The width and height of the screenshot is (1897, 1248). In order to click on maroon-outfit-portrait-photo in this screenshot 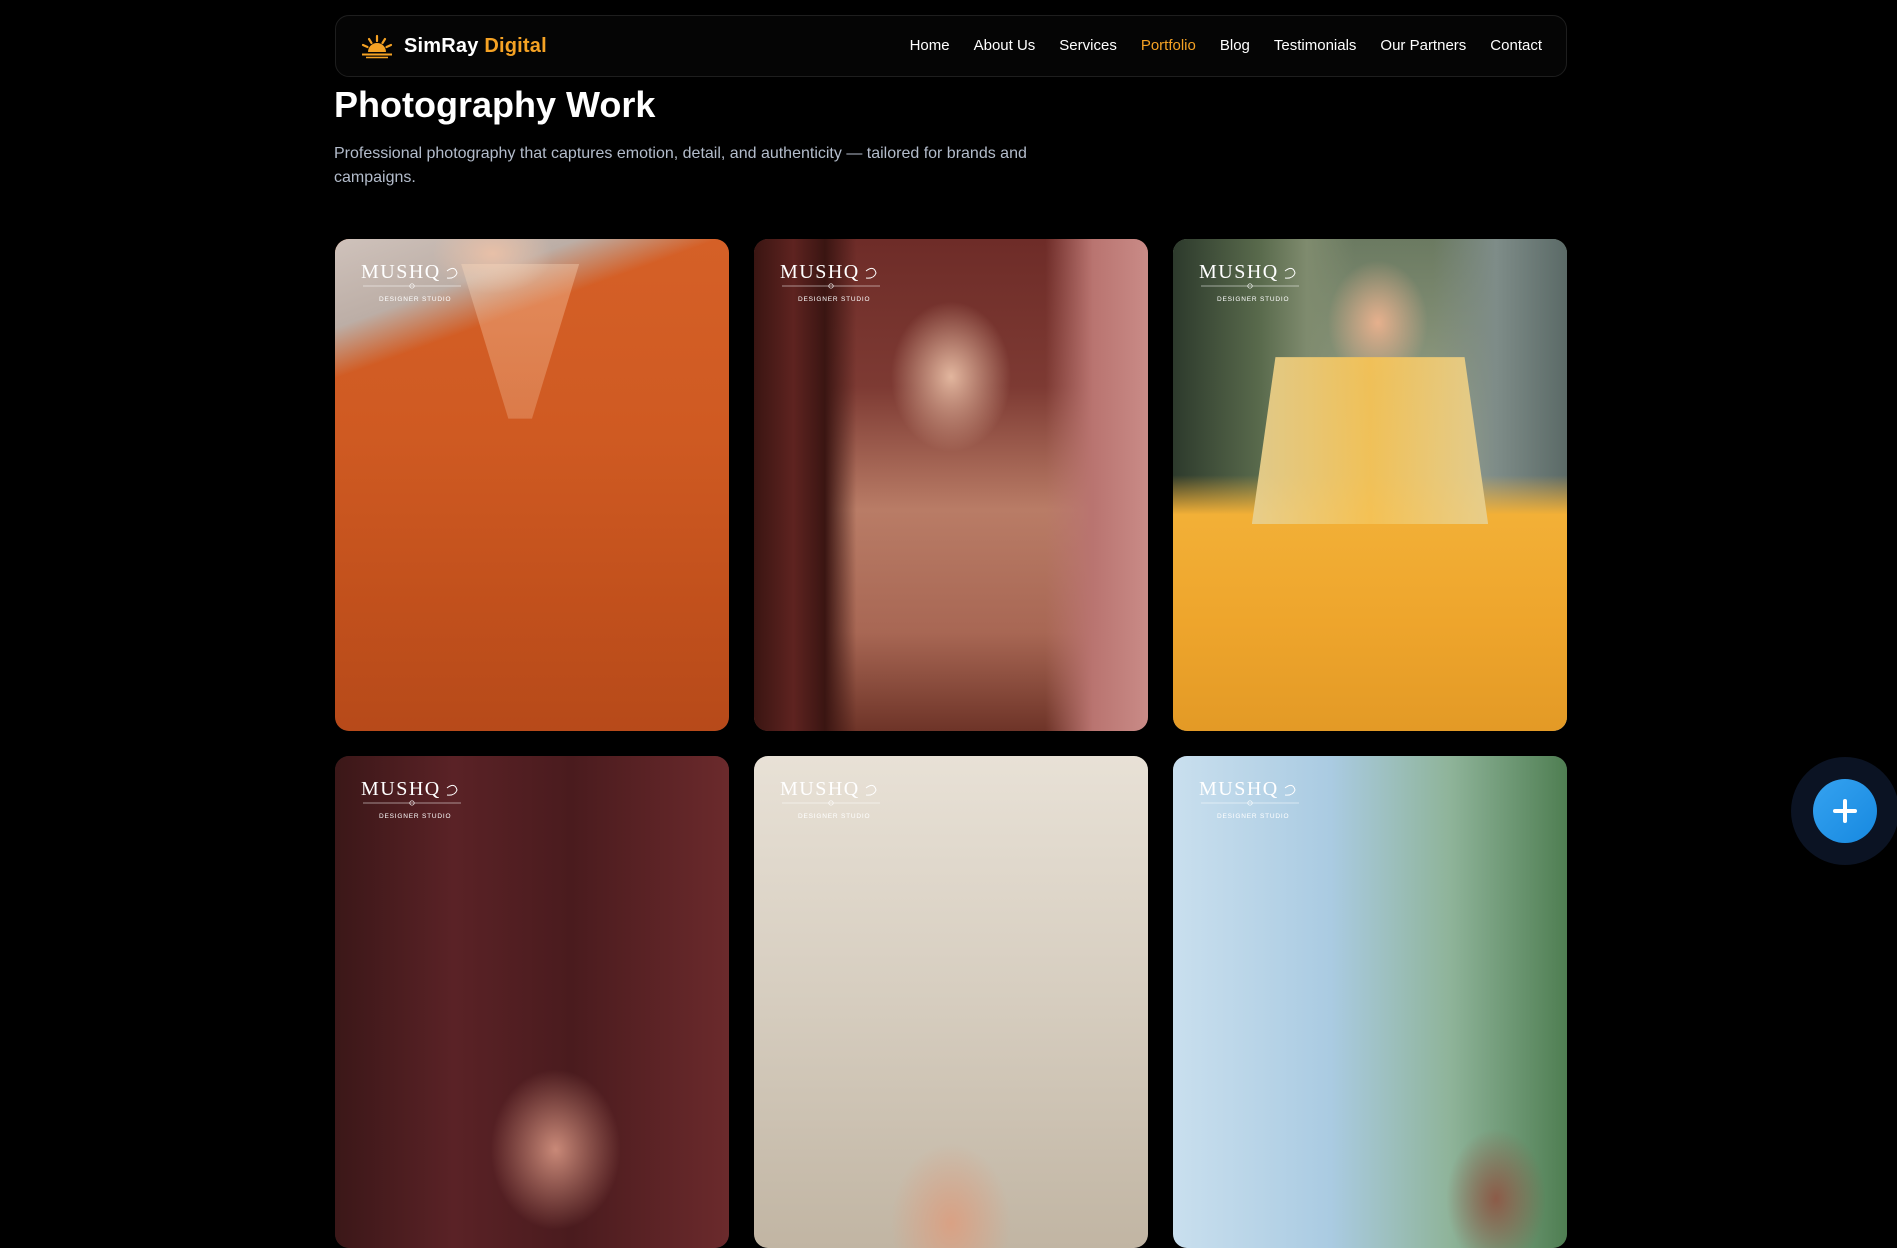, I will do `click(532, 1002)`.